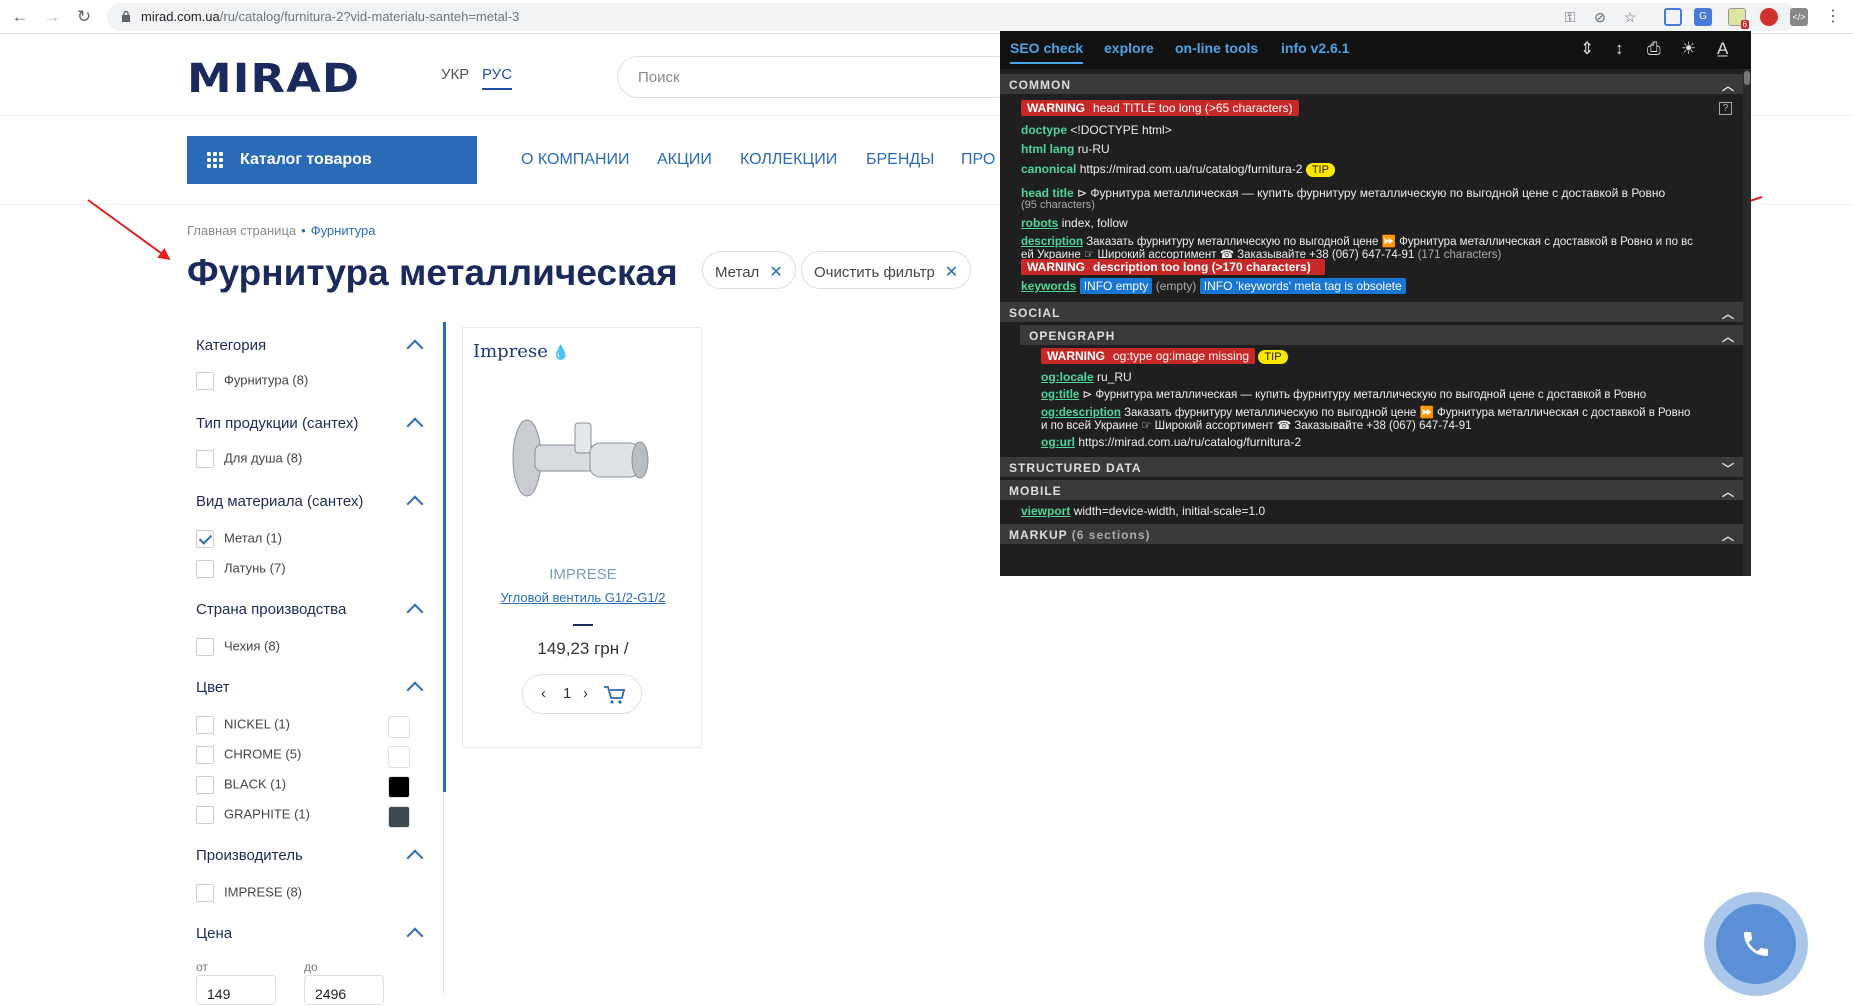 The width and height of the screenshot is (1853, 1005). I want to click on seo-panel-scrollbar, so click(1747, 322).